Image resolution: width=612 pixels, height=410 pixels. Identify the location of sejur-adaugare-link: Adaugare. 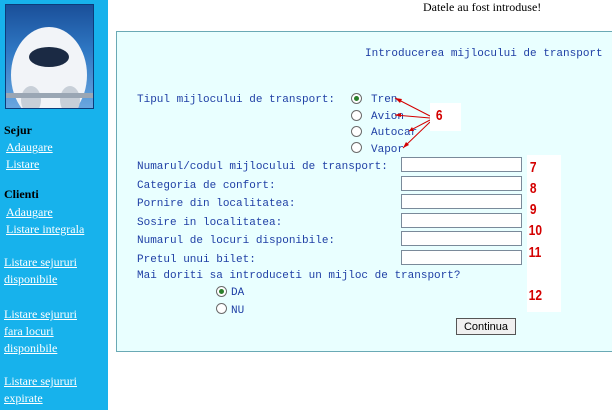
(29, 147).